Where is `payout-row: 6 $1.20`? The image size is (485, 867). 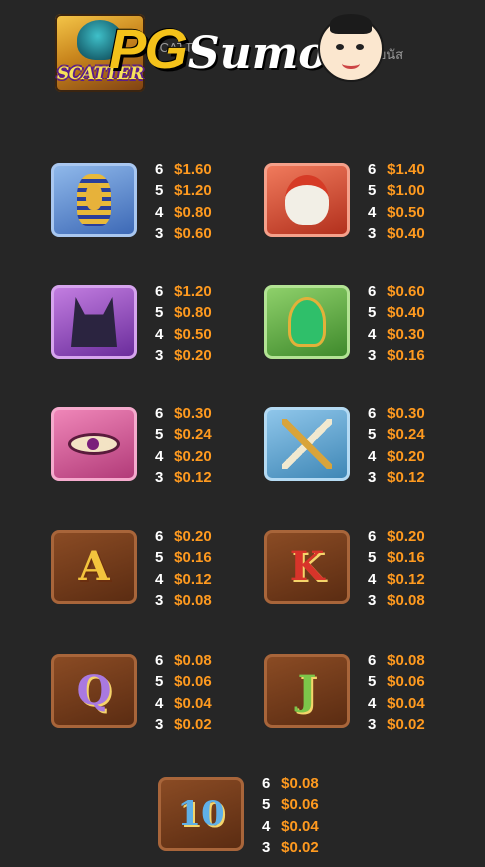
payout-row: 6 $1.20 is located at coordinates (183, 291).